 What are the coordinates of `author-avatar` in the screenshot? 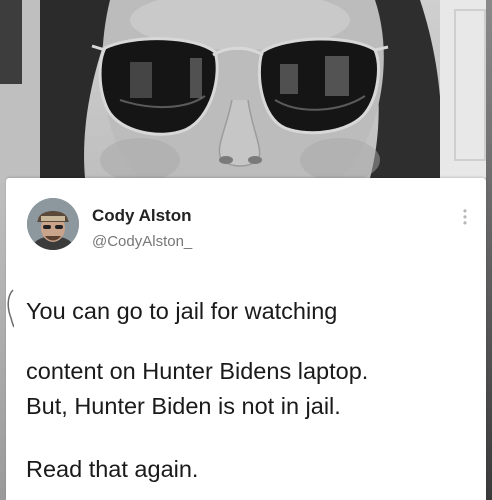 It's located at (53, 224).